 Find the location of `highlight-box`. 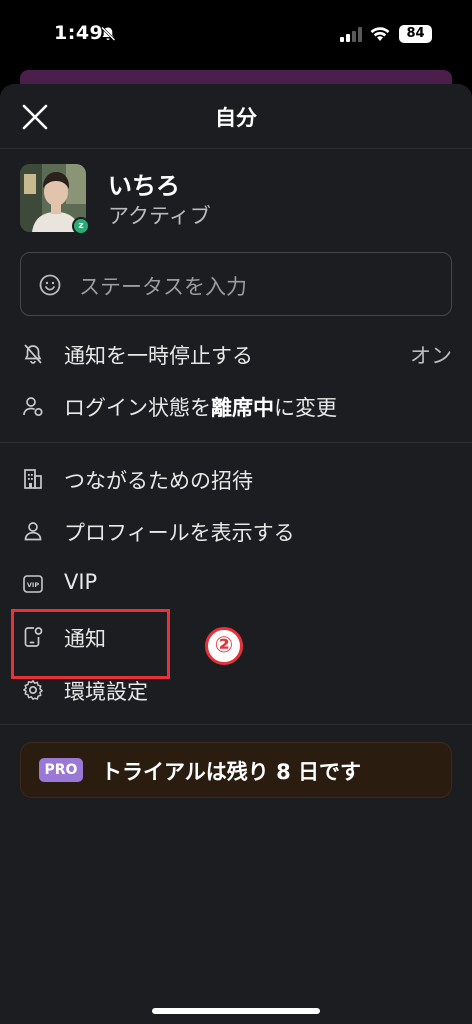

highlight-box is located at coordinates (90, 644).